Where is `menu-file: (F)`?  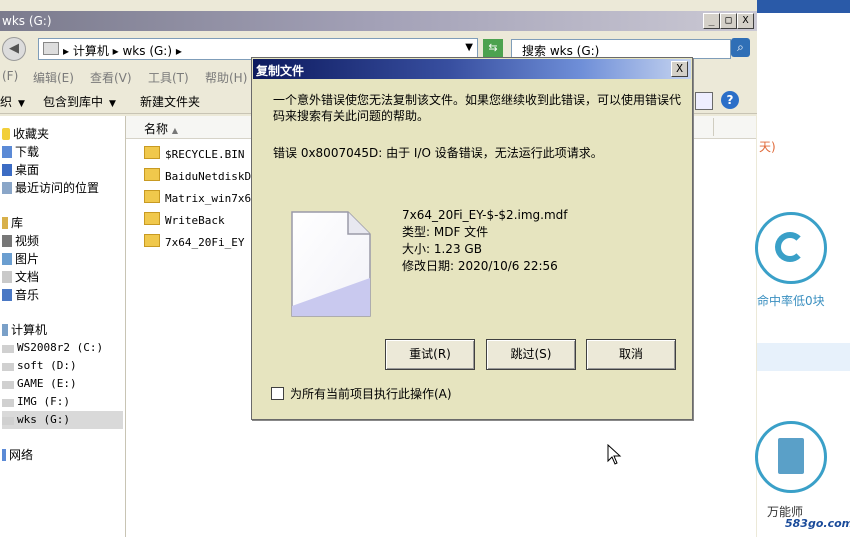 menu-file: (F) is located at coordinates (10, 76).